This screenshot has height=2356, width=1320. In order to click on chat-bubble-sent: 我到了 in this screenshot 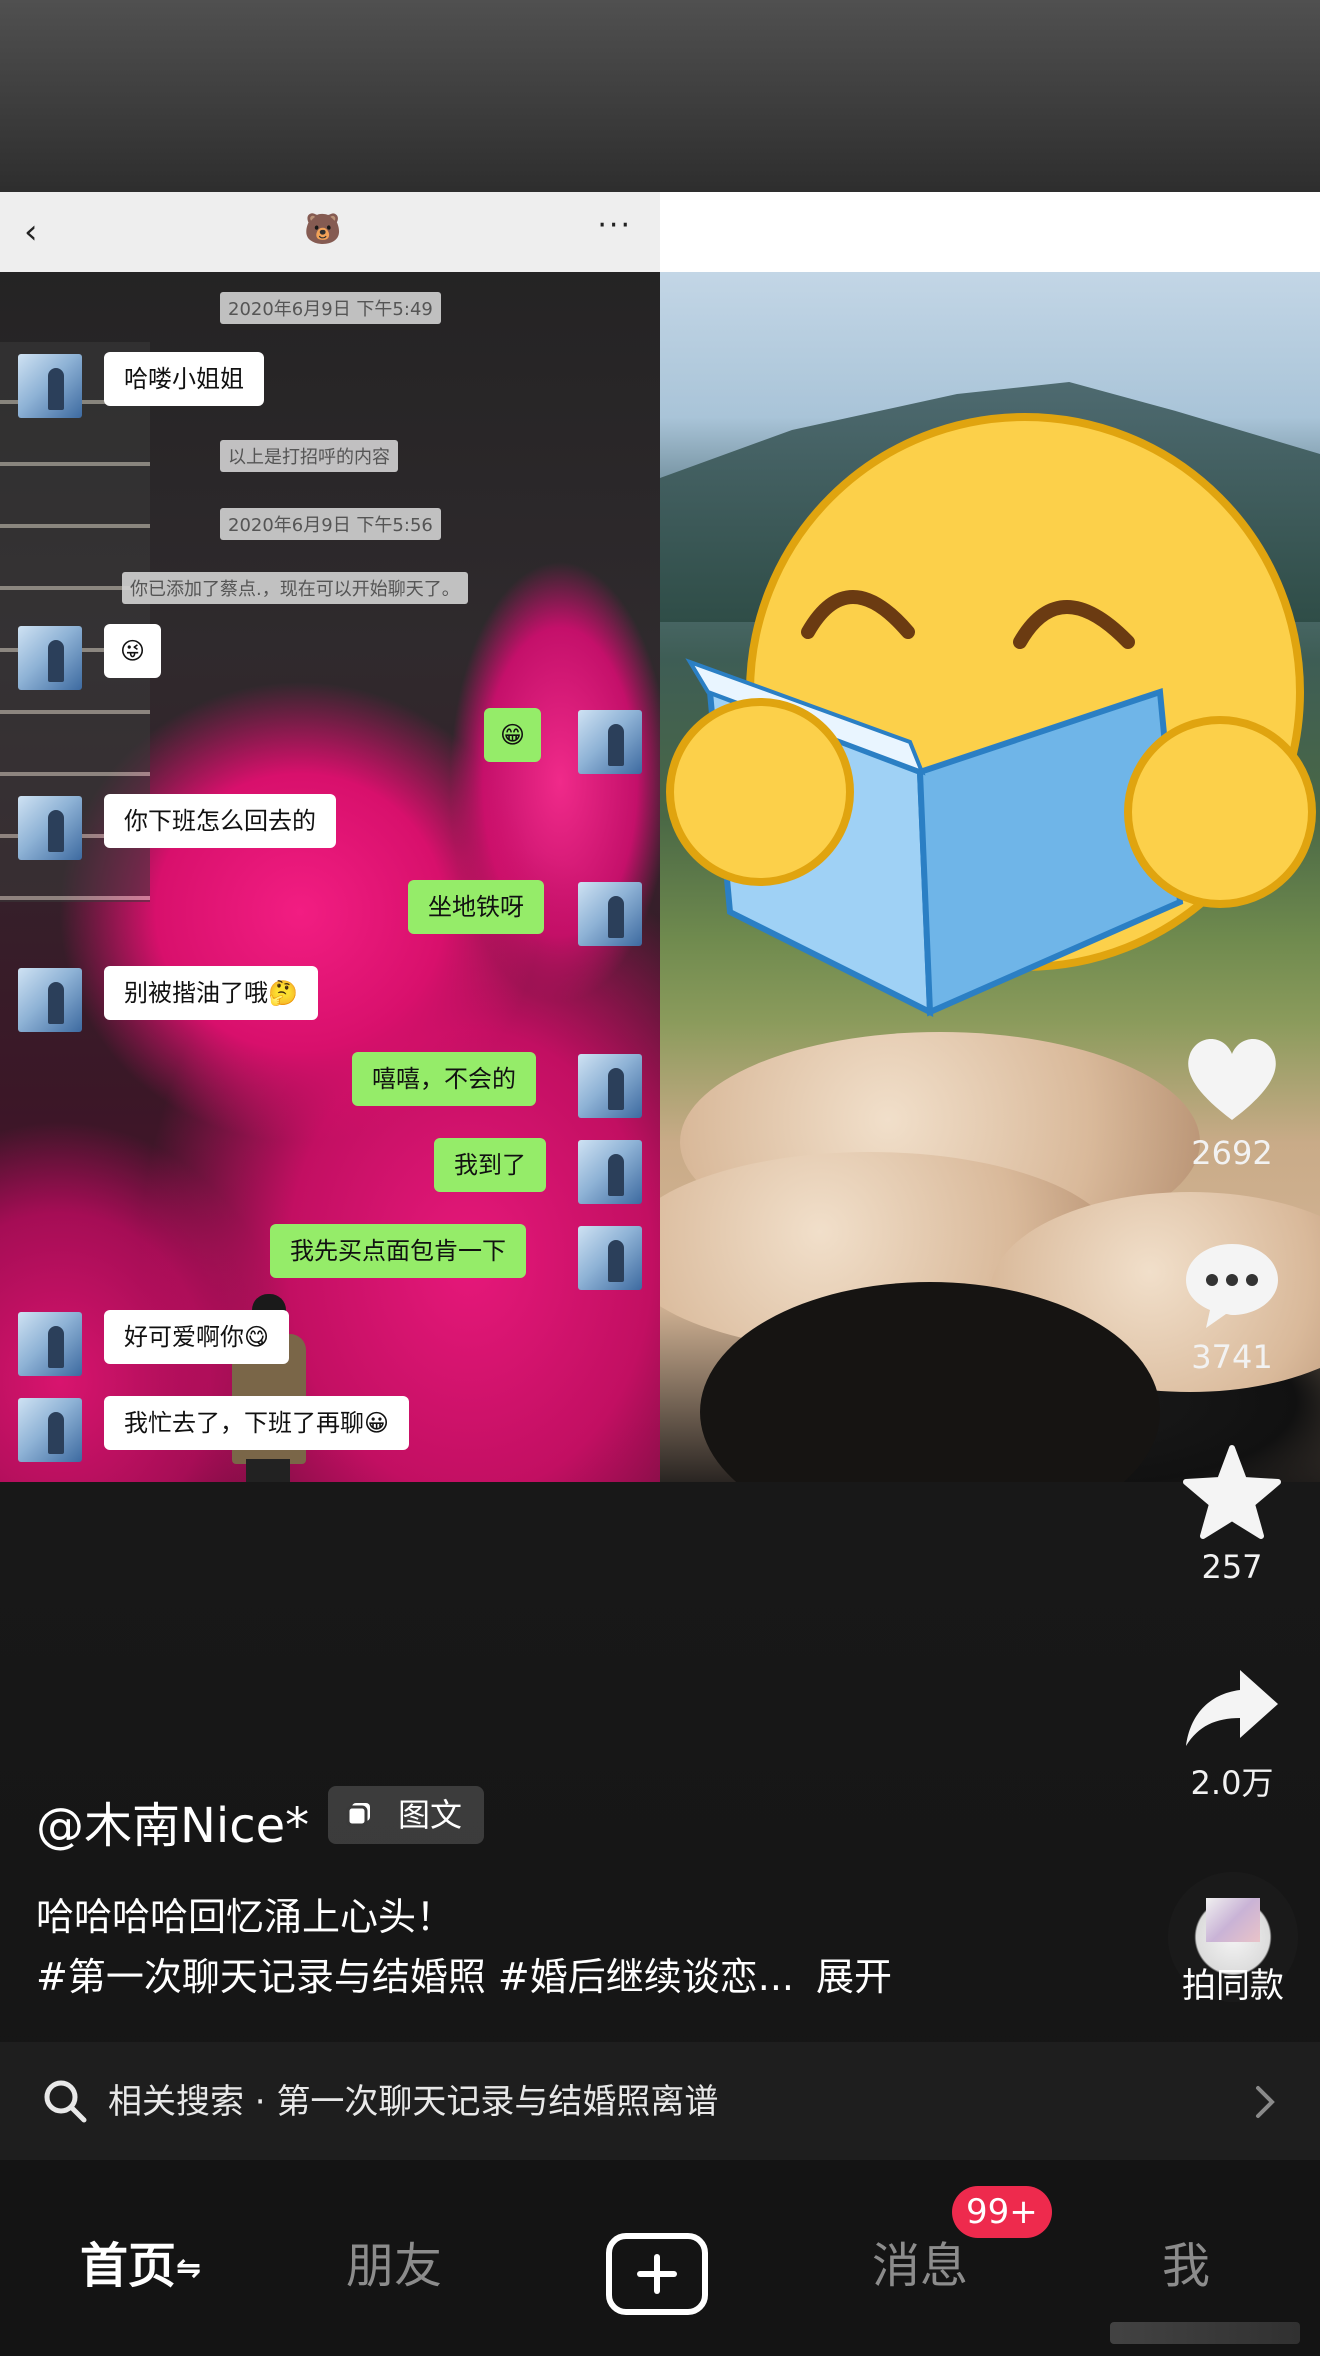, I will do `click(490, 1165)`.